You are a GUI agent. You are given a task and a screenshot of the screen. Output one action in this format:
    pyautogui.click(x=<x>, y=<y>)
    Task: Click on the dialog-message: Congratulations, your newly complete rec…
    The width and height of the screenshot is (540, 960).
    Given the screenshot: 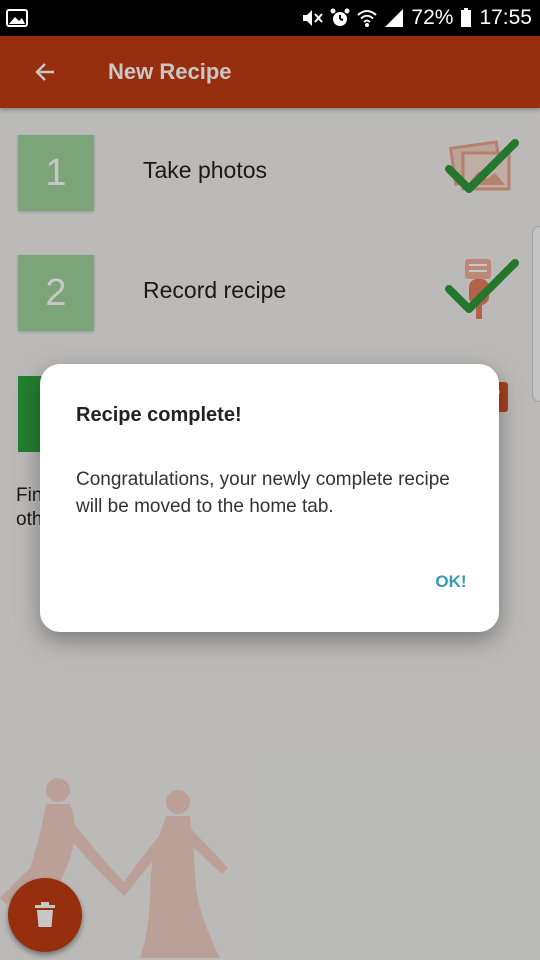 What is the action you would take?
    pyautogui.click(x=263, y=493)
    